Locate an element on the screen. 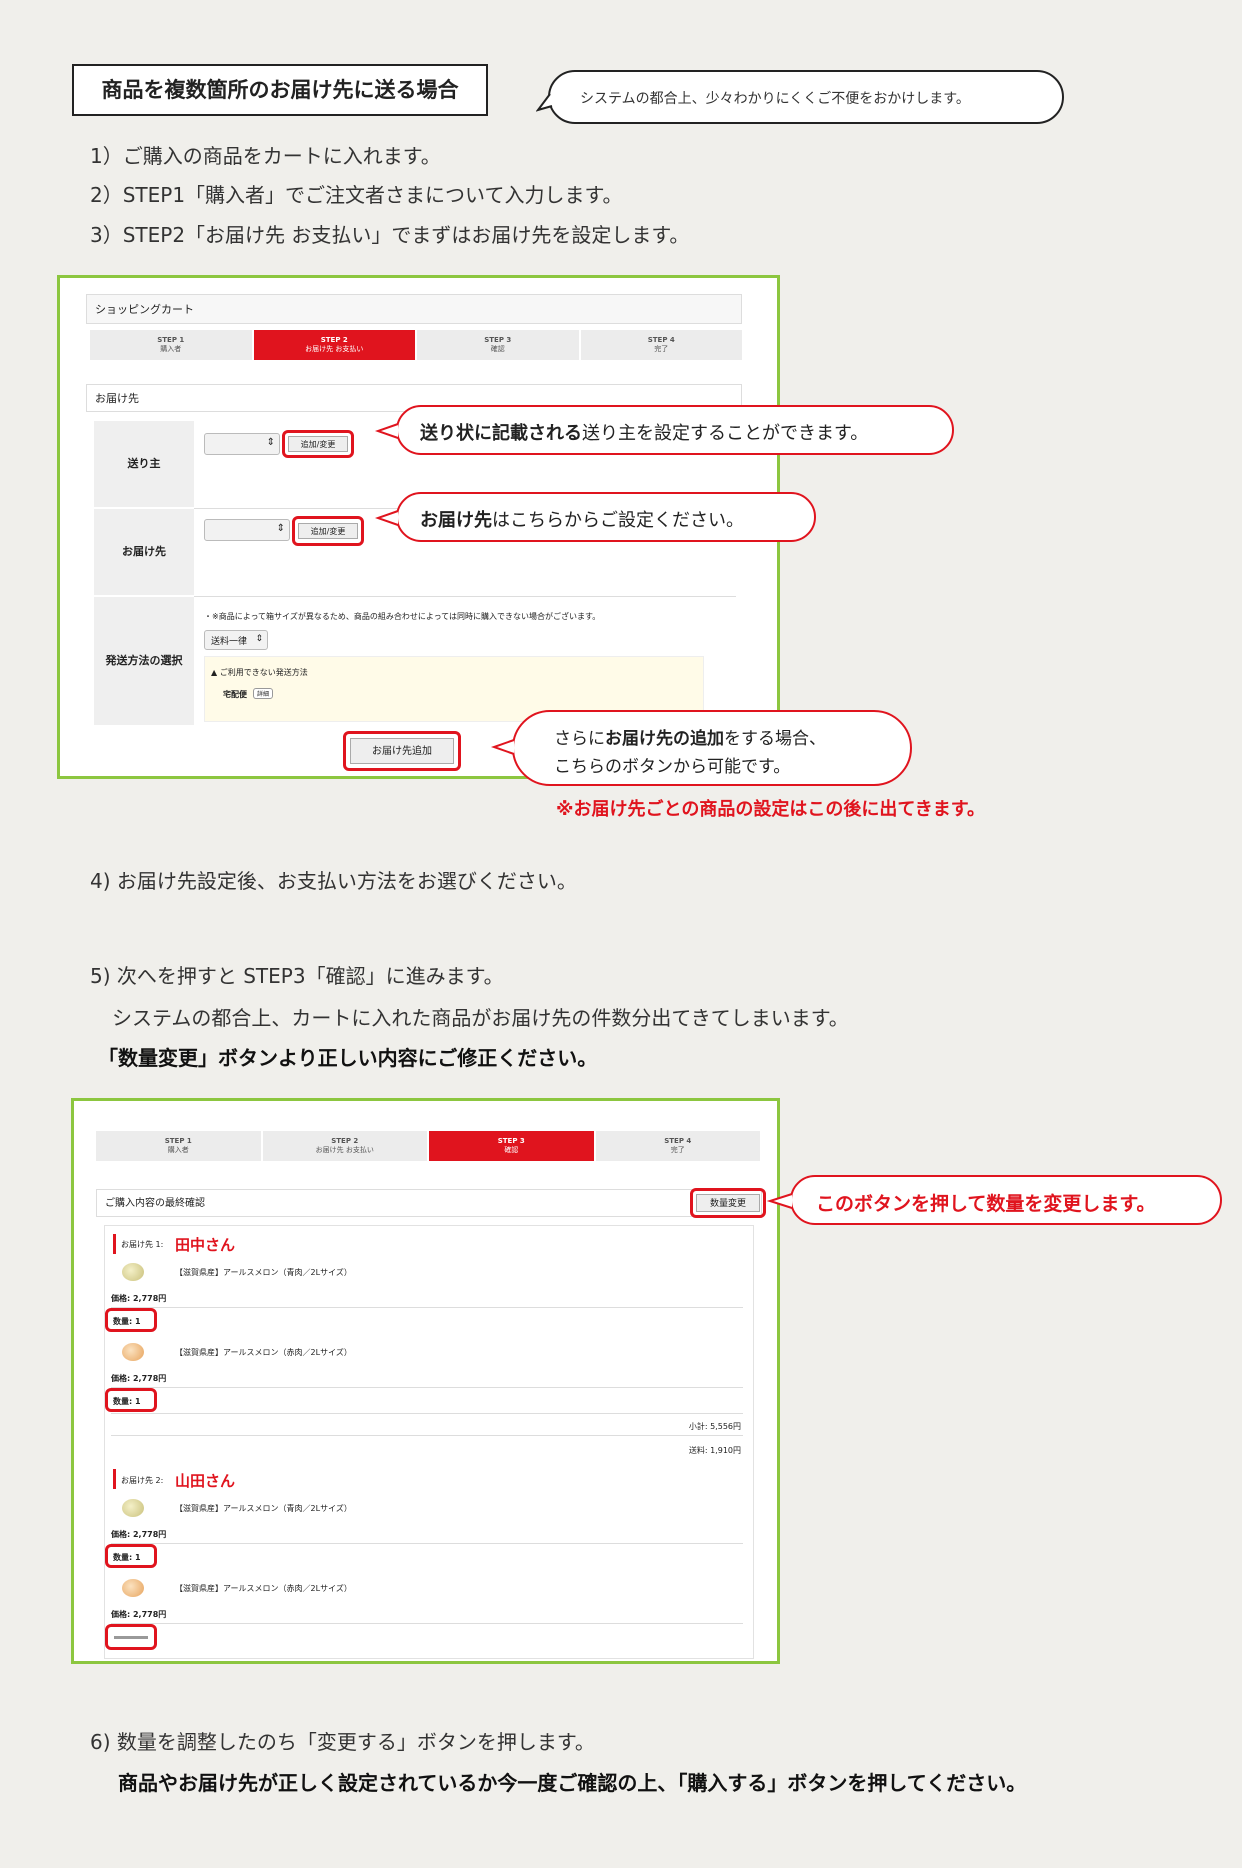  add-dest-button: お届け先追加 is located at coordinates (402, 751).